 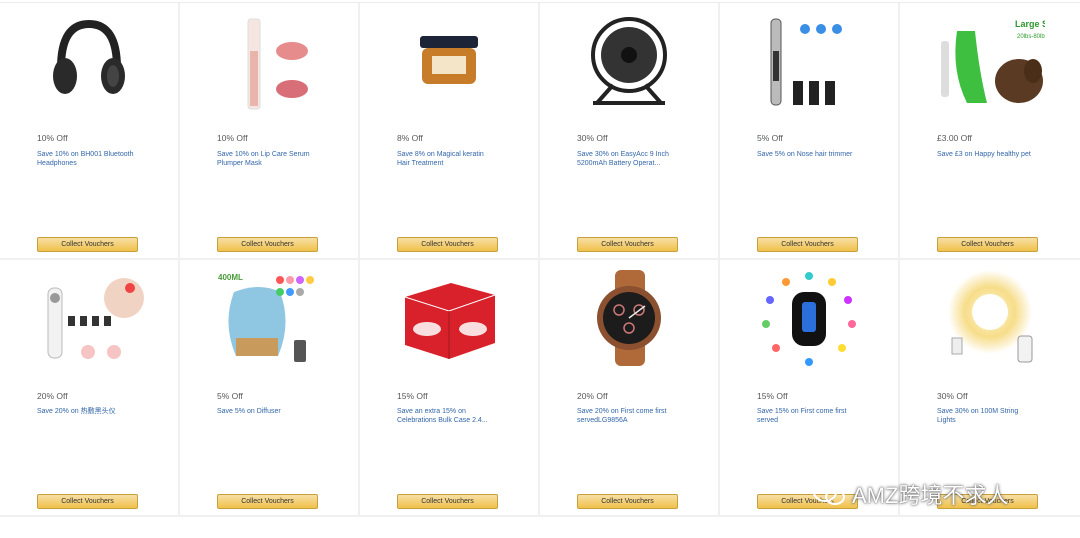 What do you see at coordinates (1030, 24) in the screenshot?
I see `image-text-large-size: Large Size` at bounding box center [1030, 24].